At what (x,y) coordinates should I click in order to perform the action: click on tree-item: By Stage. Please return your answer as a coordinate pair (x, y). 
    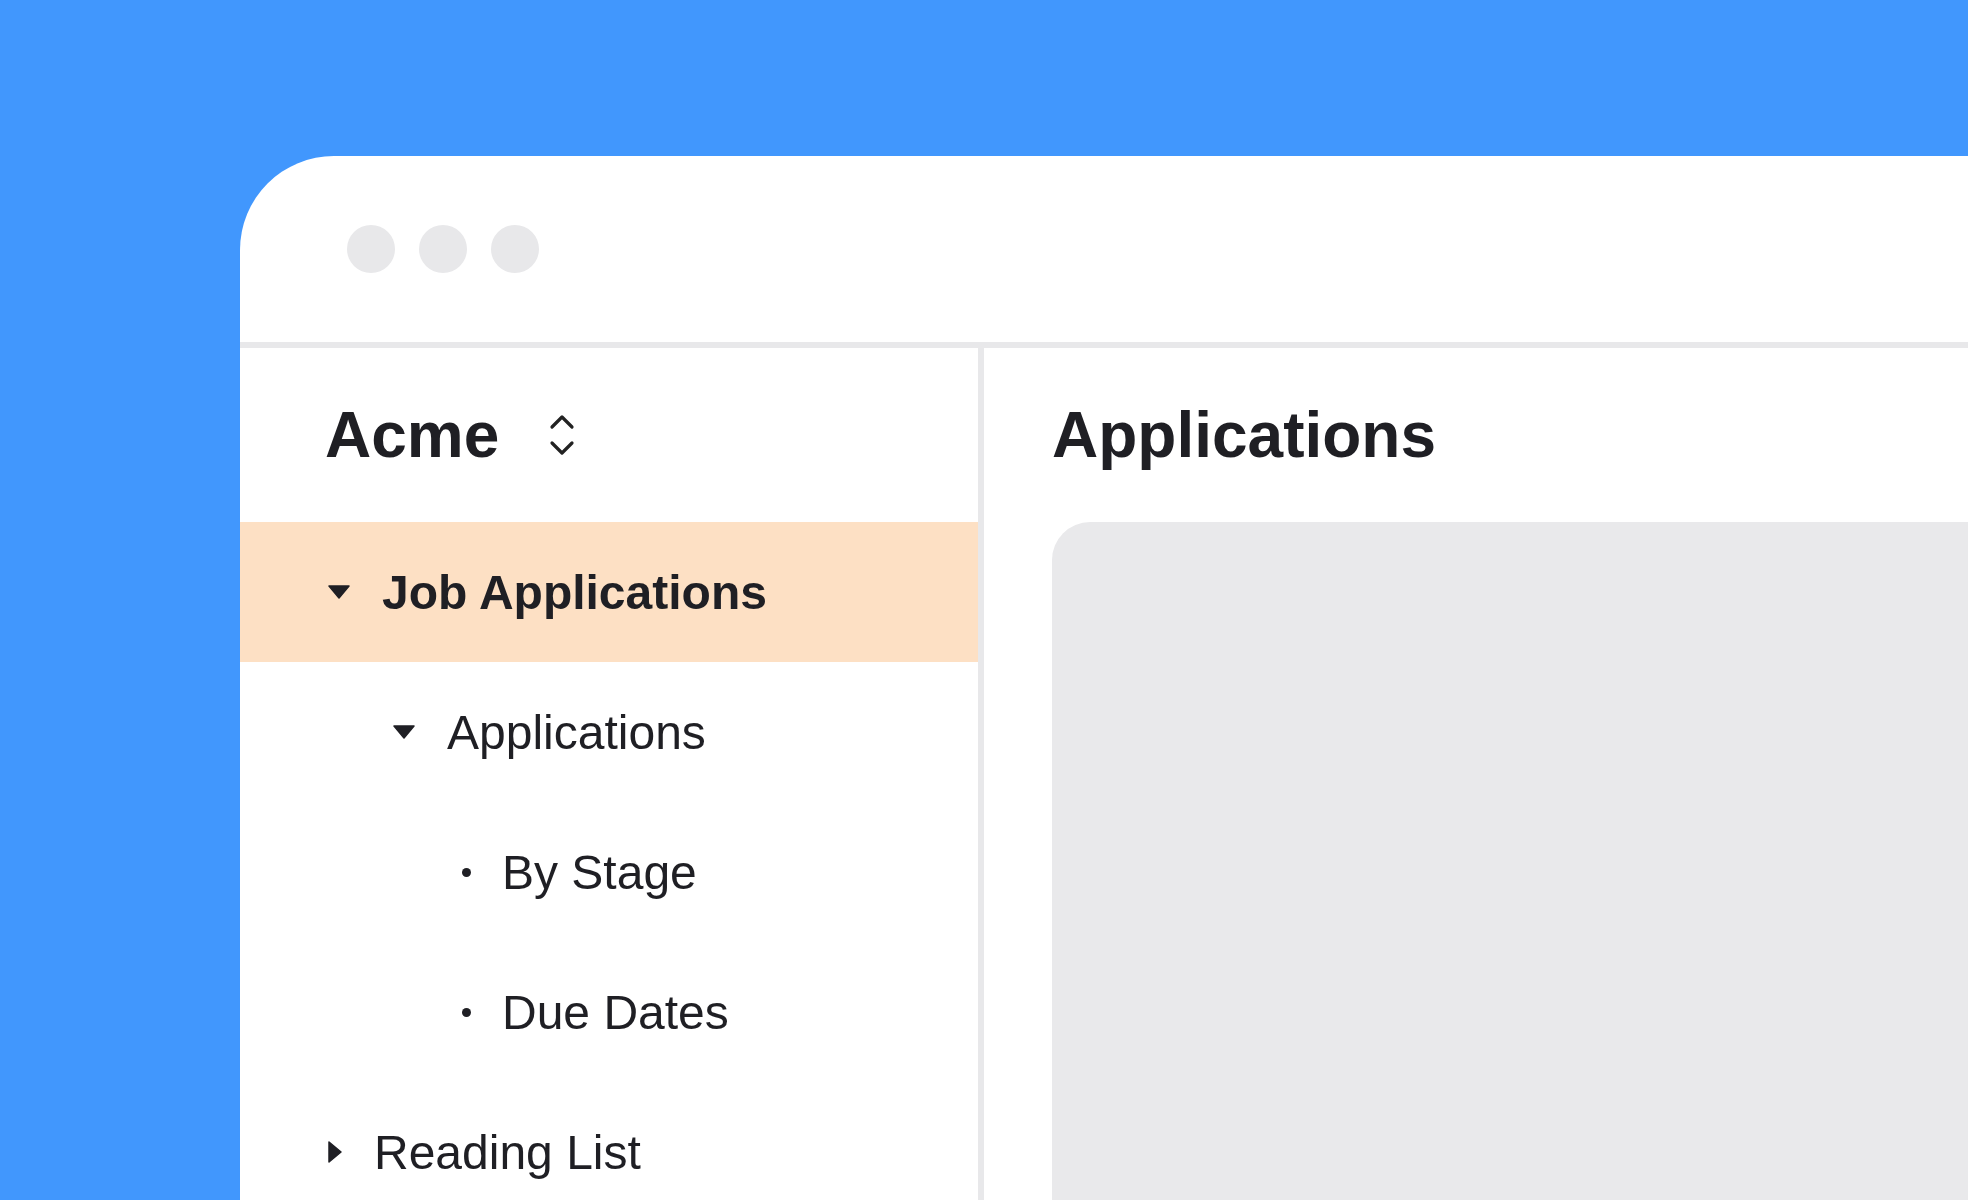
    Looking at the image, I should click on (609, 872).